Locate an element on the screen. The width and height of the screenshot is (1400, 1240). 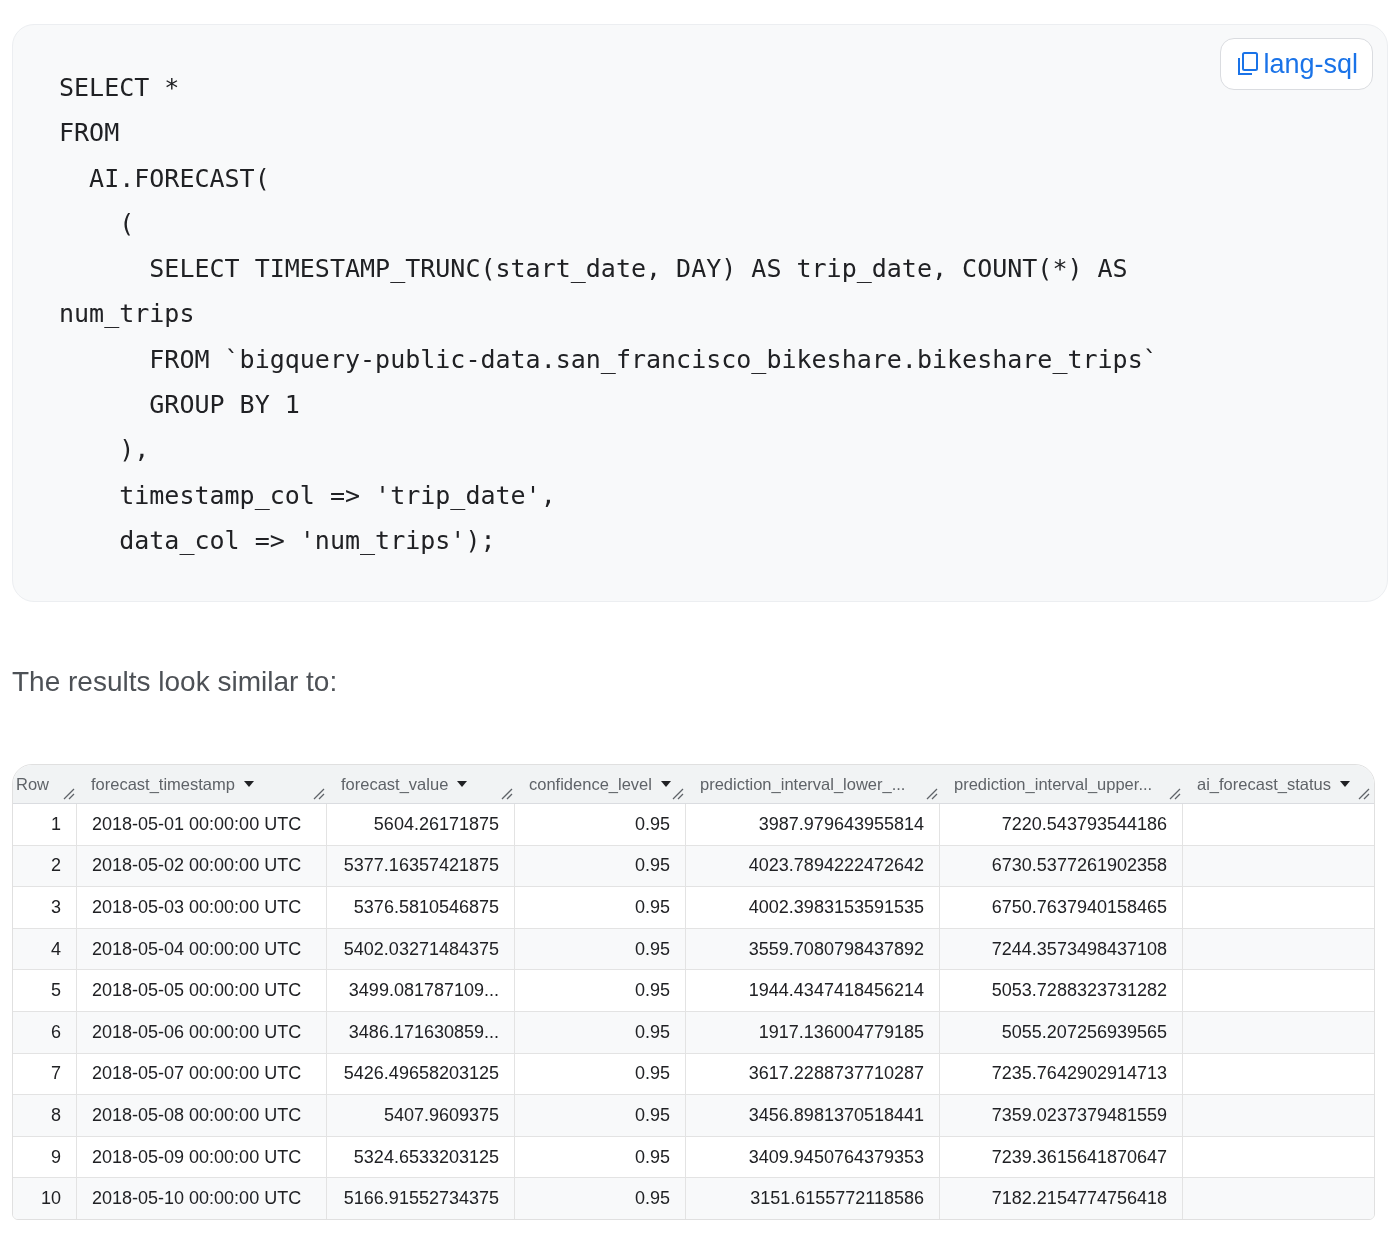
row-number: 9 is located at coordinates (45, 1157).